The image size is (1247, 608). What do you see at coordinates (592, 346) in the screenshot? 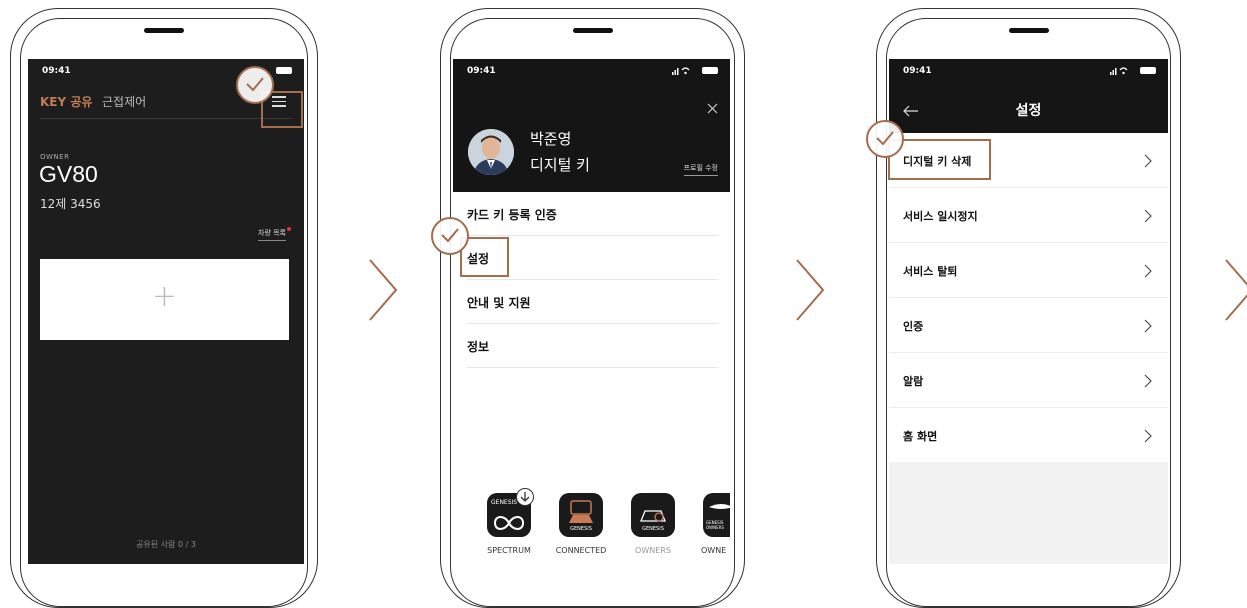
I see `menu-item-info: 정보` at bounding box center [592, 346].